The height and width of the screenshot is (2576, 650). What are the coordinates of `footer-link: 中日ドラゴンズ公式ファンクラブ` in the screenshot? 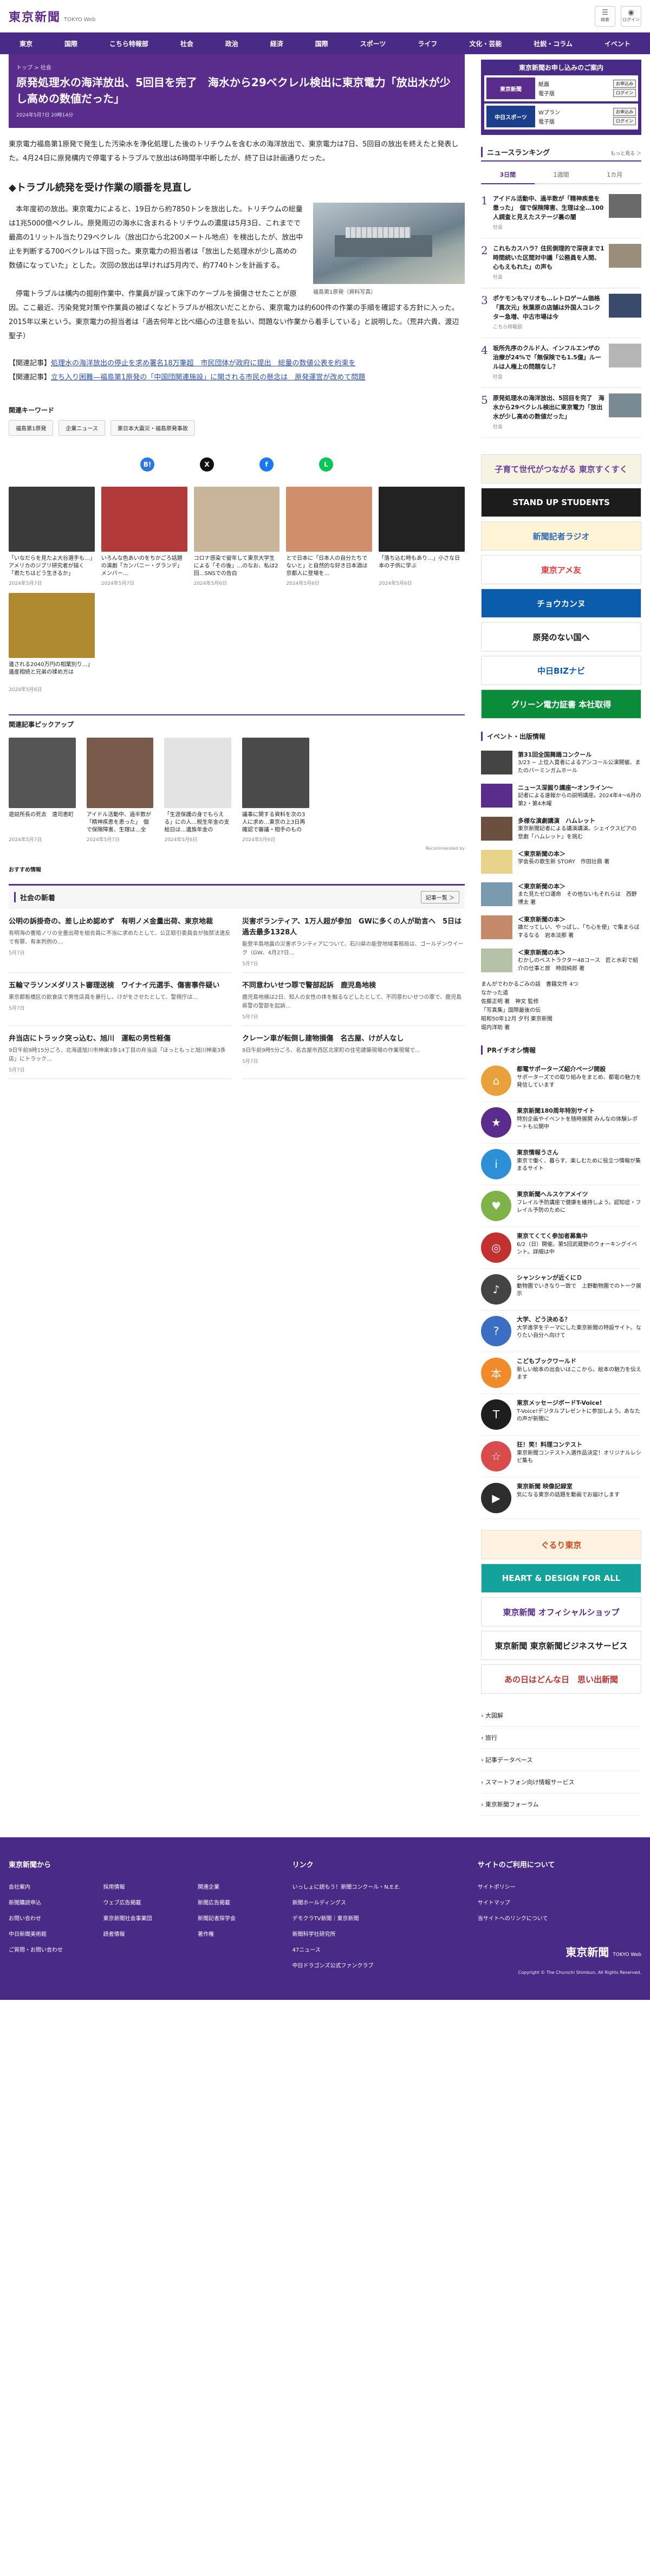 It's located at (374, 1965).